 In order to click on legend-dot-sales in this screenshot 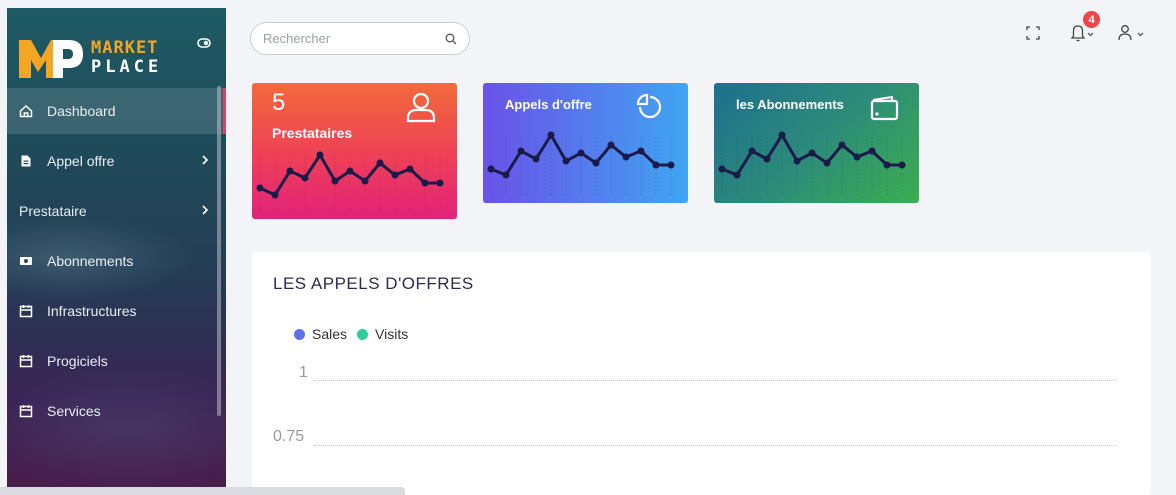, I will do `click(299, 334)`.